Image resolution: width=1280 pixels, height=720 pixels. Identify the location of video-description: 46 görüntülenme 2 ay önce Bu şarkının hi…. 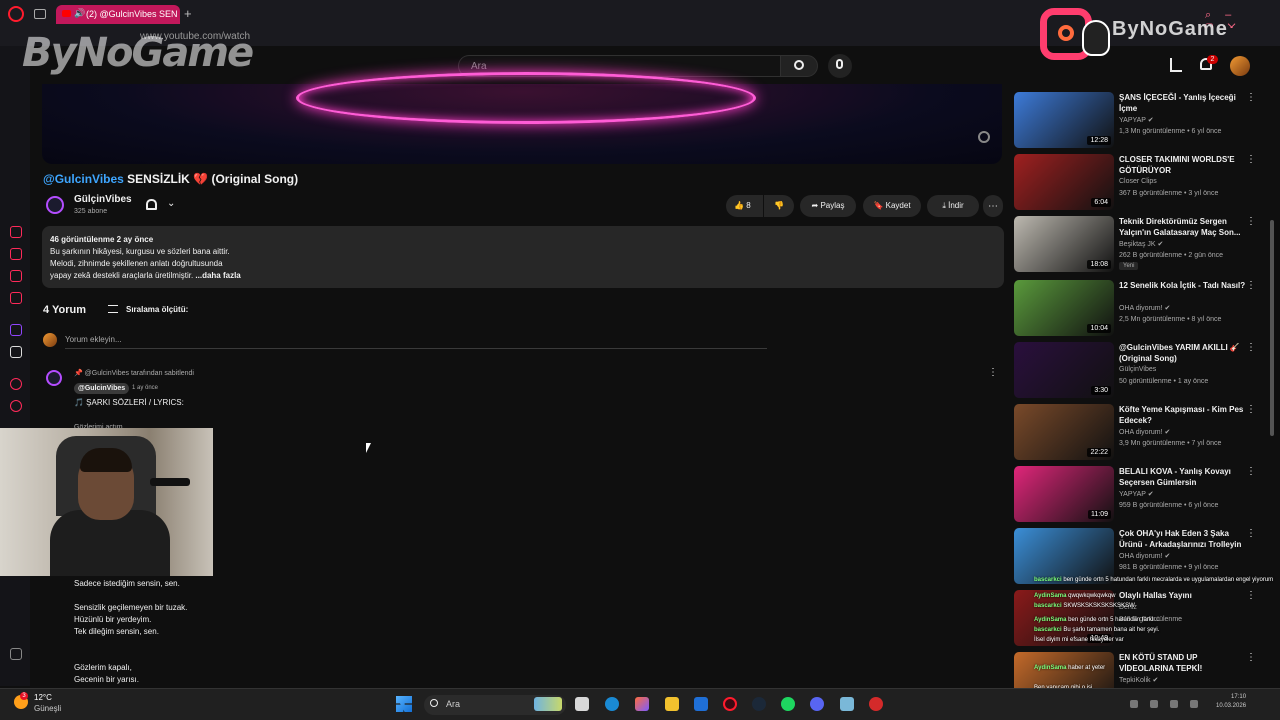
(523, 257).